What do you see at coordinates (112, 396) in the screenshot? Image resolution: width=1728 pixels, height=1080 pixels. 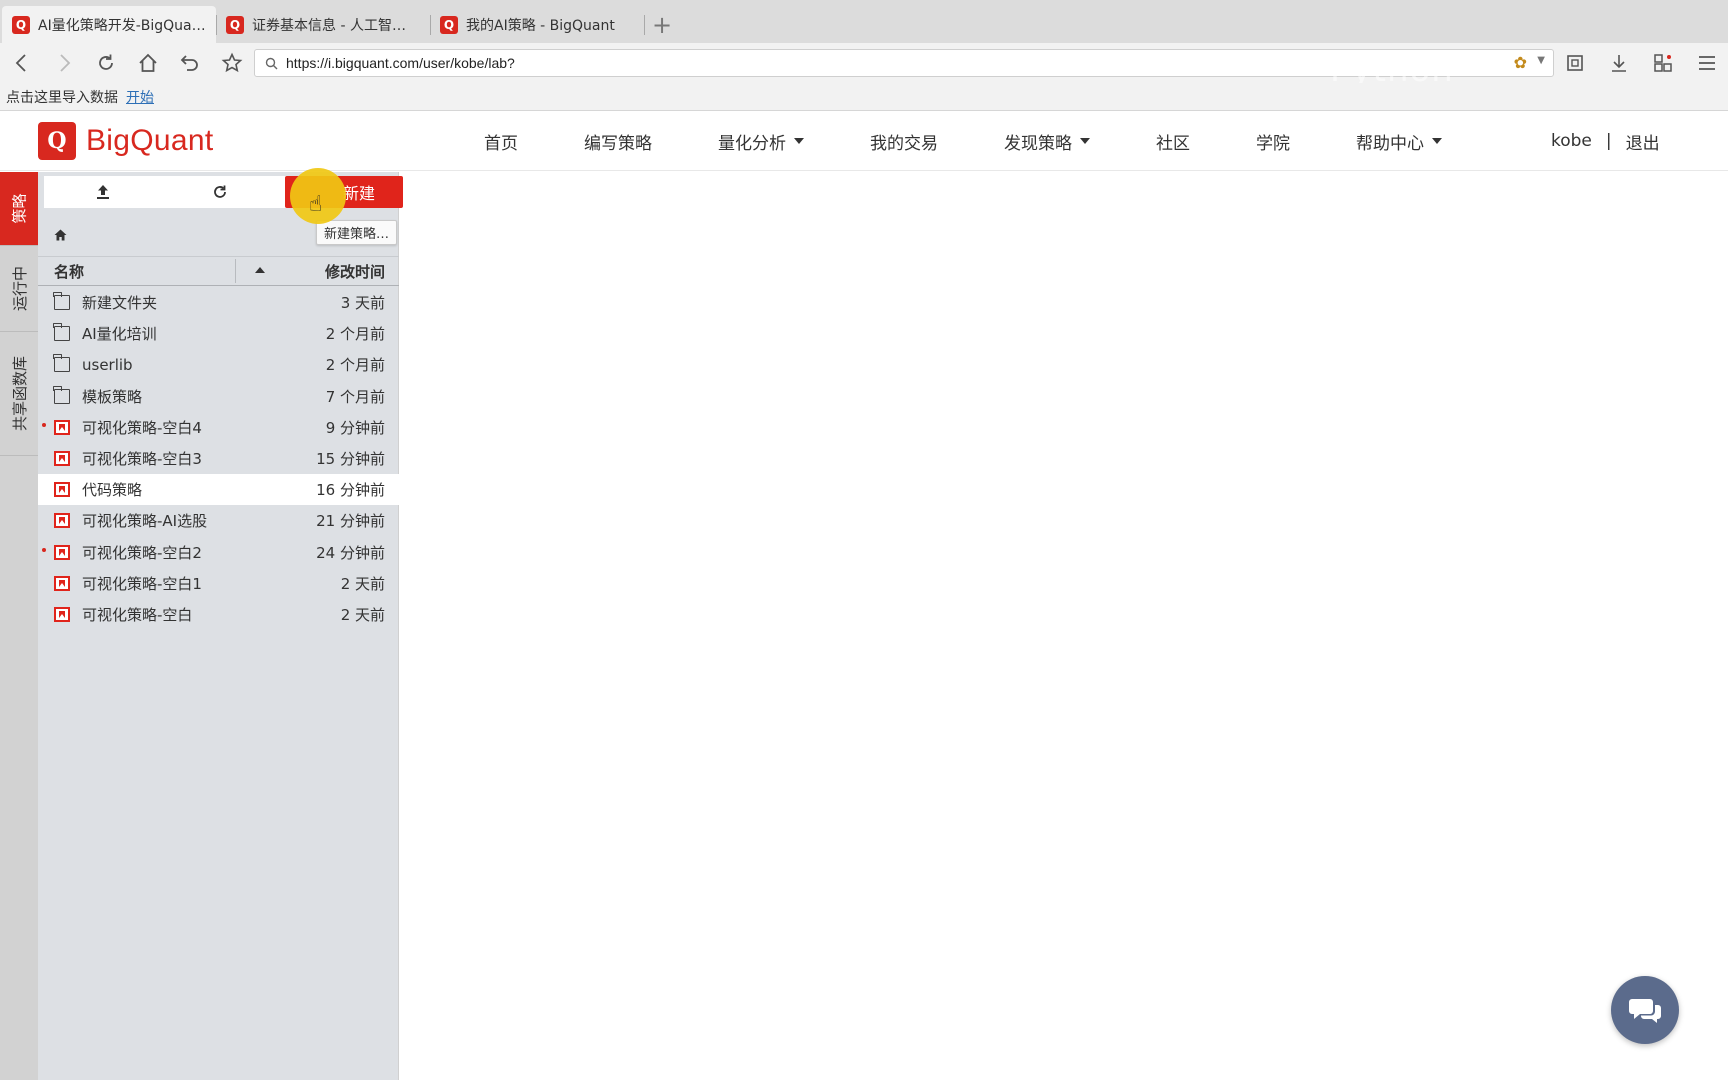 I see `file-name: 模板策略` at bounding box center [112, 396].